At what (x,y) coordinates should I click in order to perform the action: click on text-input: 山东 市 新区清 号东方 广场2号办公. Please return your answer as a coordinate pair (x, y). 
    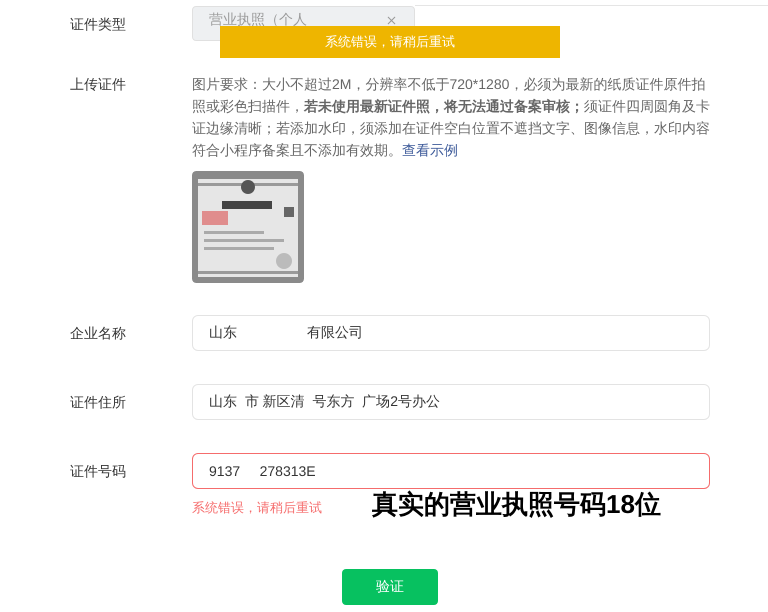
    Looking at the image, I should click on (451, 402).